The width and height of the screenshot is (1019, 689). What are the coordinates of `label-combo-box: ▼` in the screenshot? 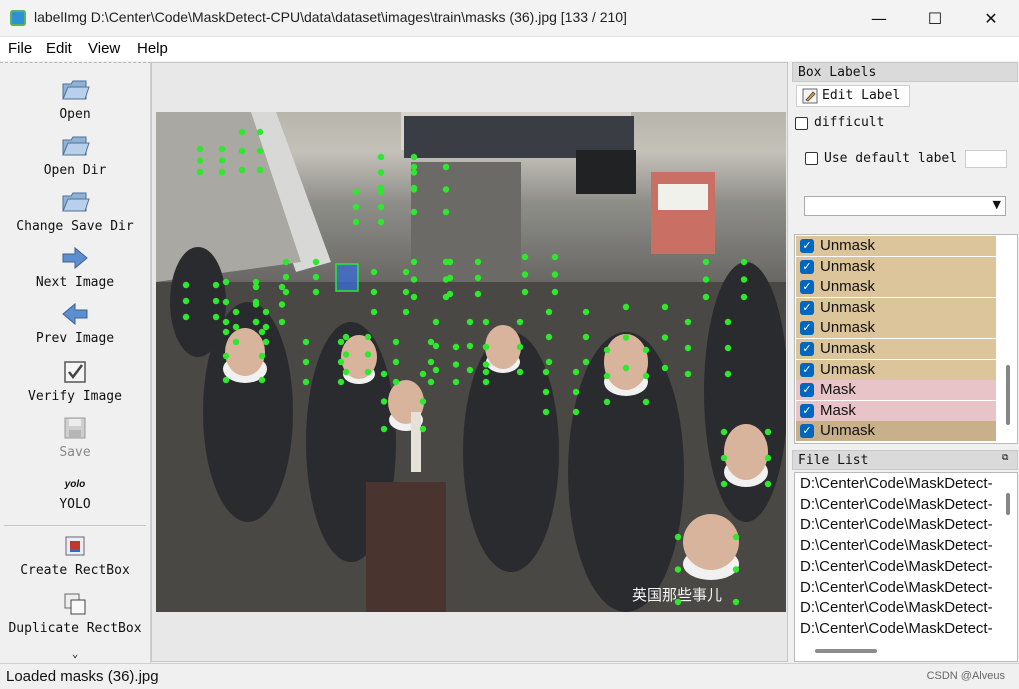 It's located at (905, 206).